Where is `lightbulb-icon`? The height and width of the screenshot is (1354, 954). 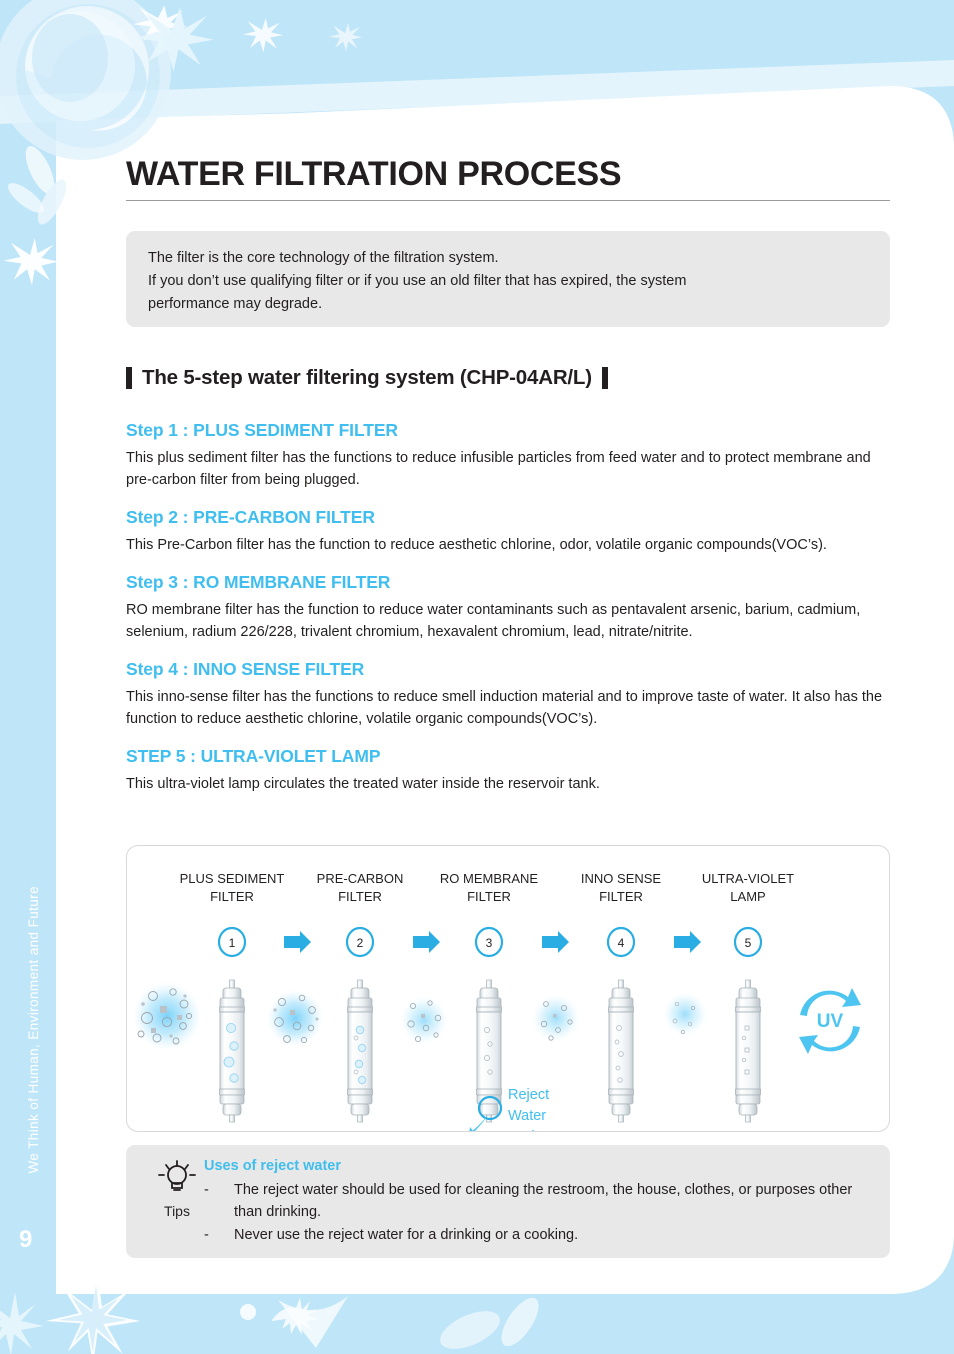 lightbulb-icon is located at coordinates (177, 1175).